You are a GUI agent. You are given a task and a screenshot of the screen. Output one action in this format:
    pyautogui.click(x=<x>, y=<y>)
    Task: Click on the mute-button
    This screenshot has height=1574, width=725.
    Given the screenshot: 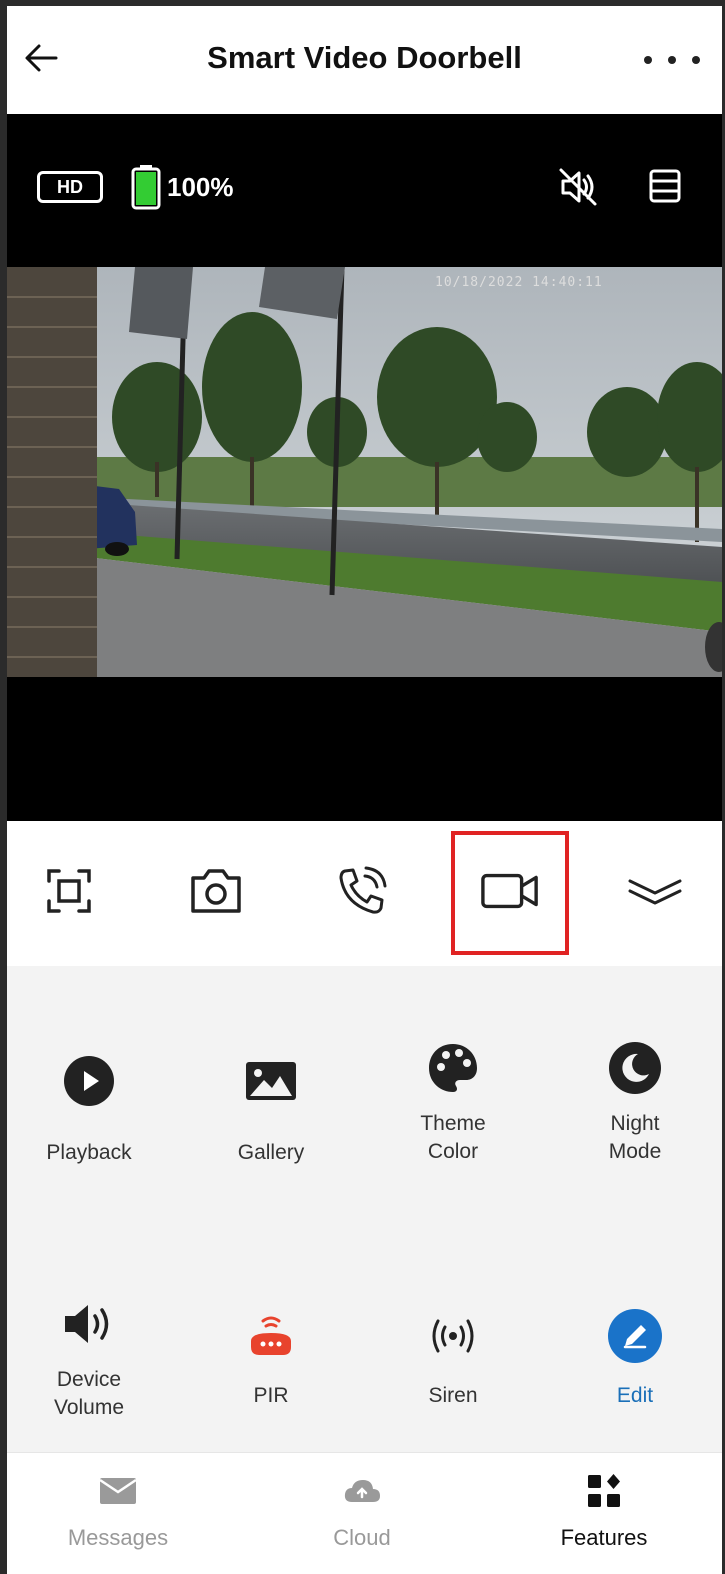 What is the action you would take?
    pyautogui.click(x=578, y=187)
    